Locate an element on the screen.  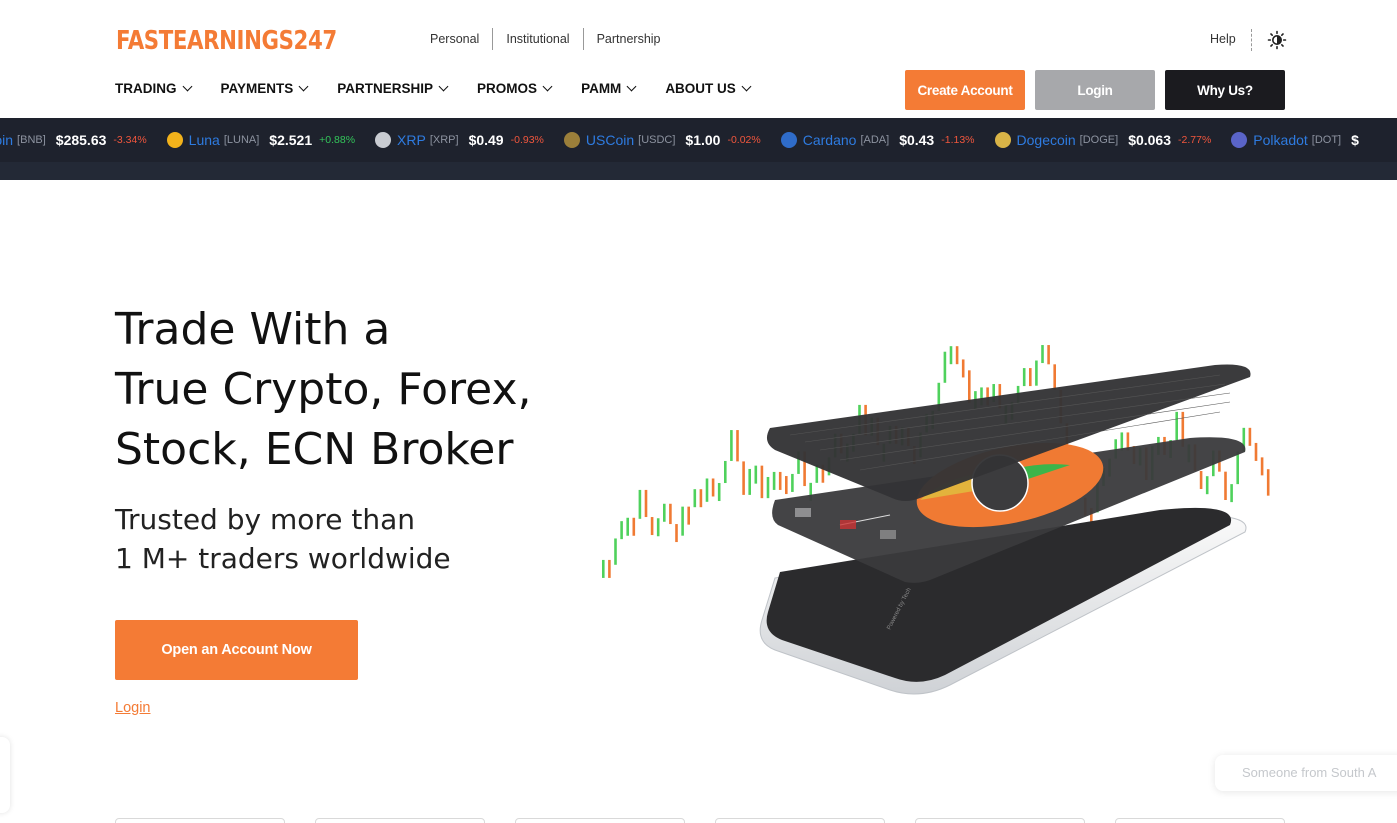
nav-promos-label: PROMOS is located at coordinates (507, 88).